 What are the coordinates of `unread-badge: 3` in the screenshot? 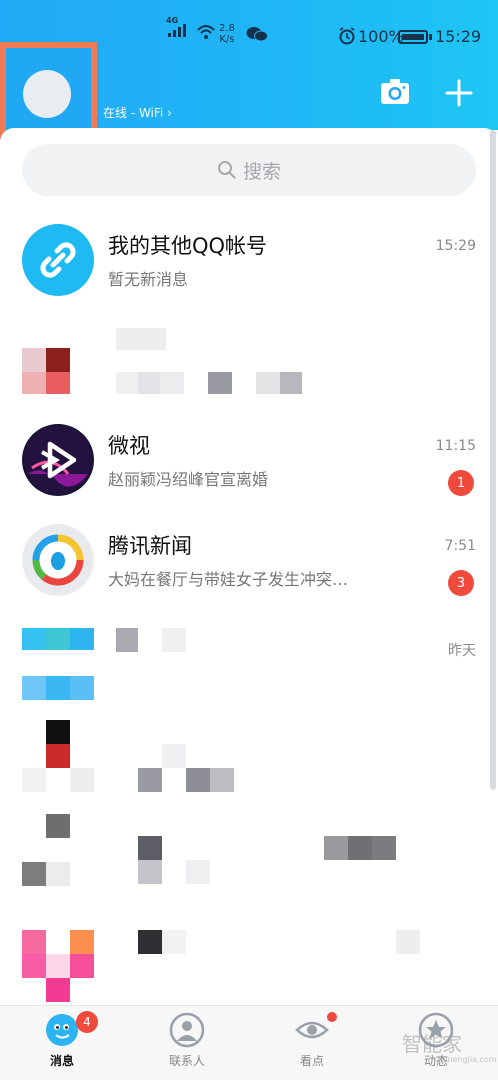 It's located at (461, 583).